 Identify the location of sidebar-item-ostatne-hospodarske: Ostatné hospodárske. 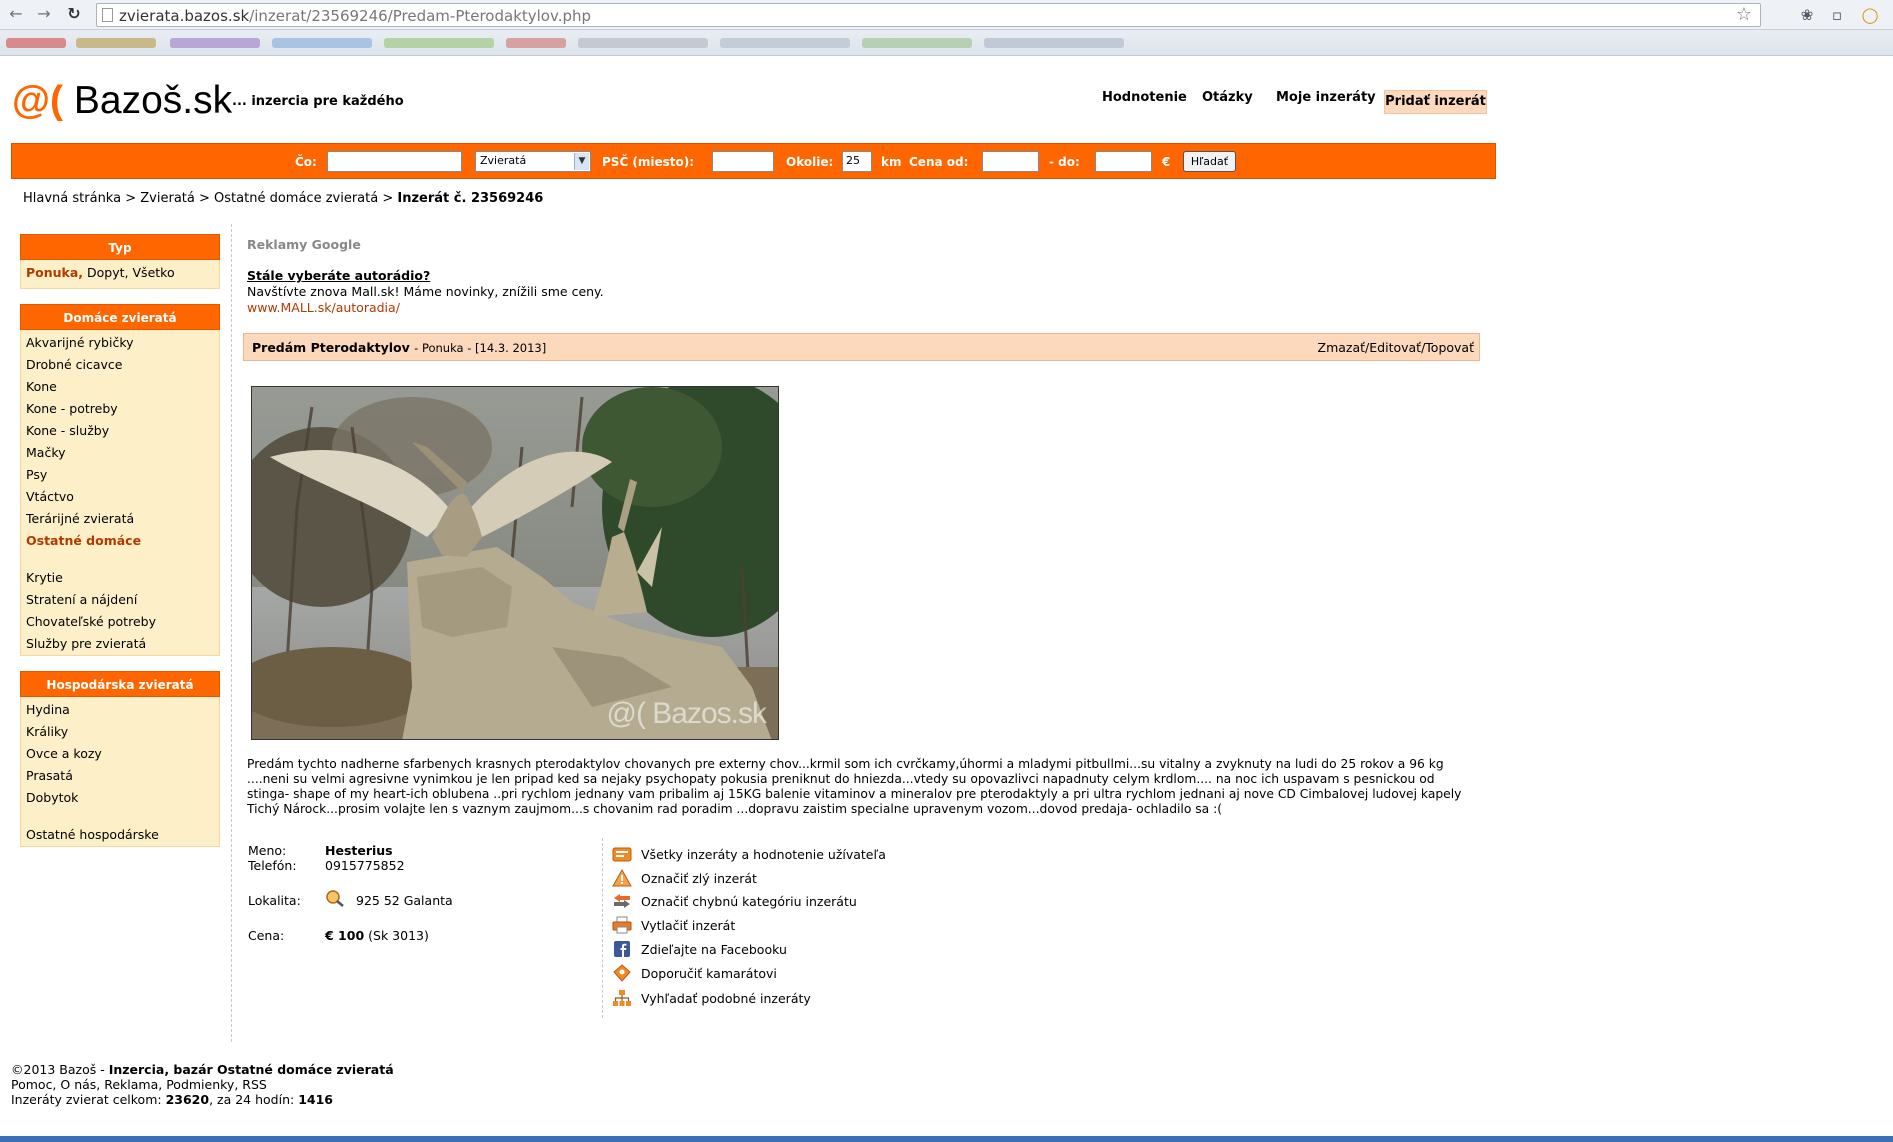
(120, 835).